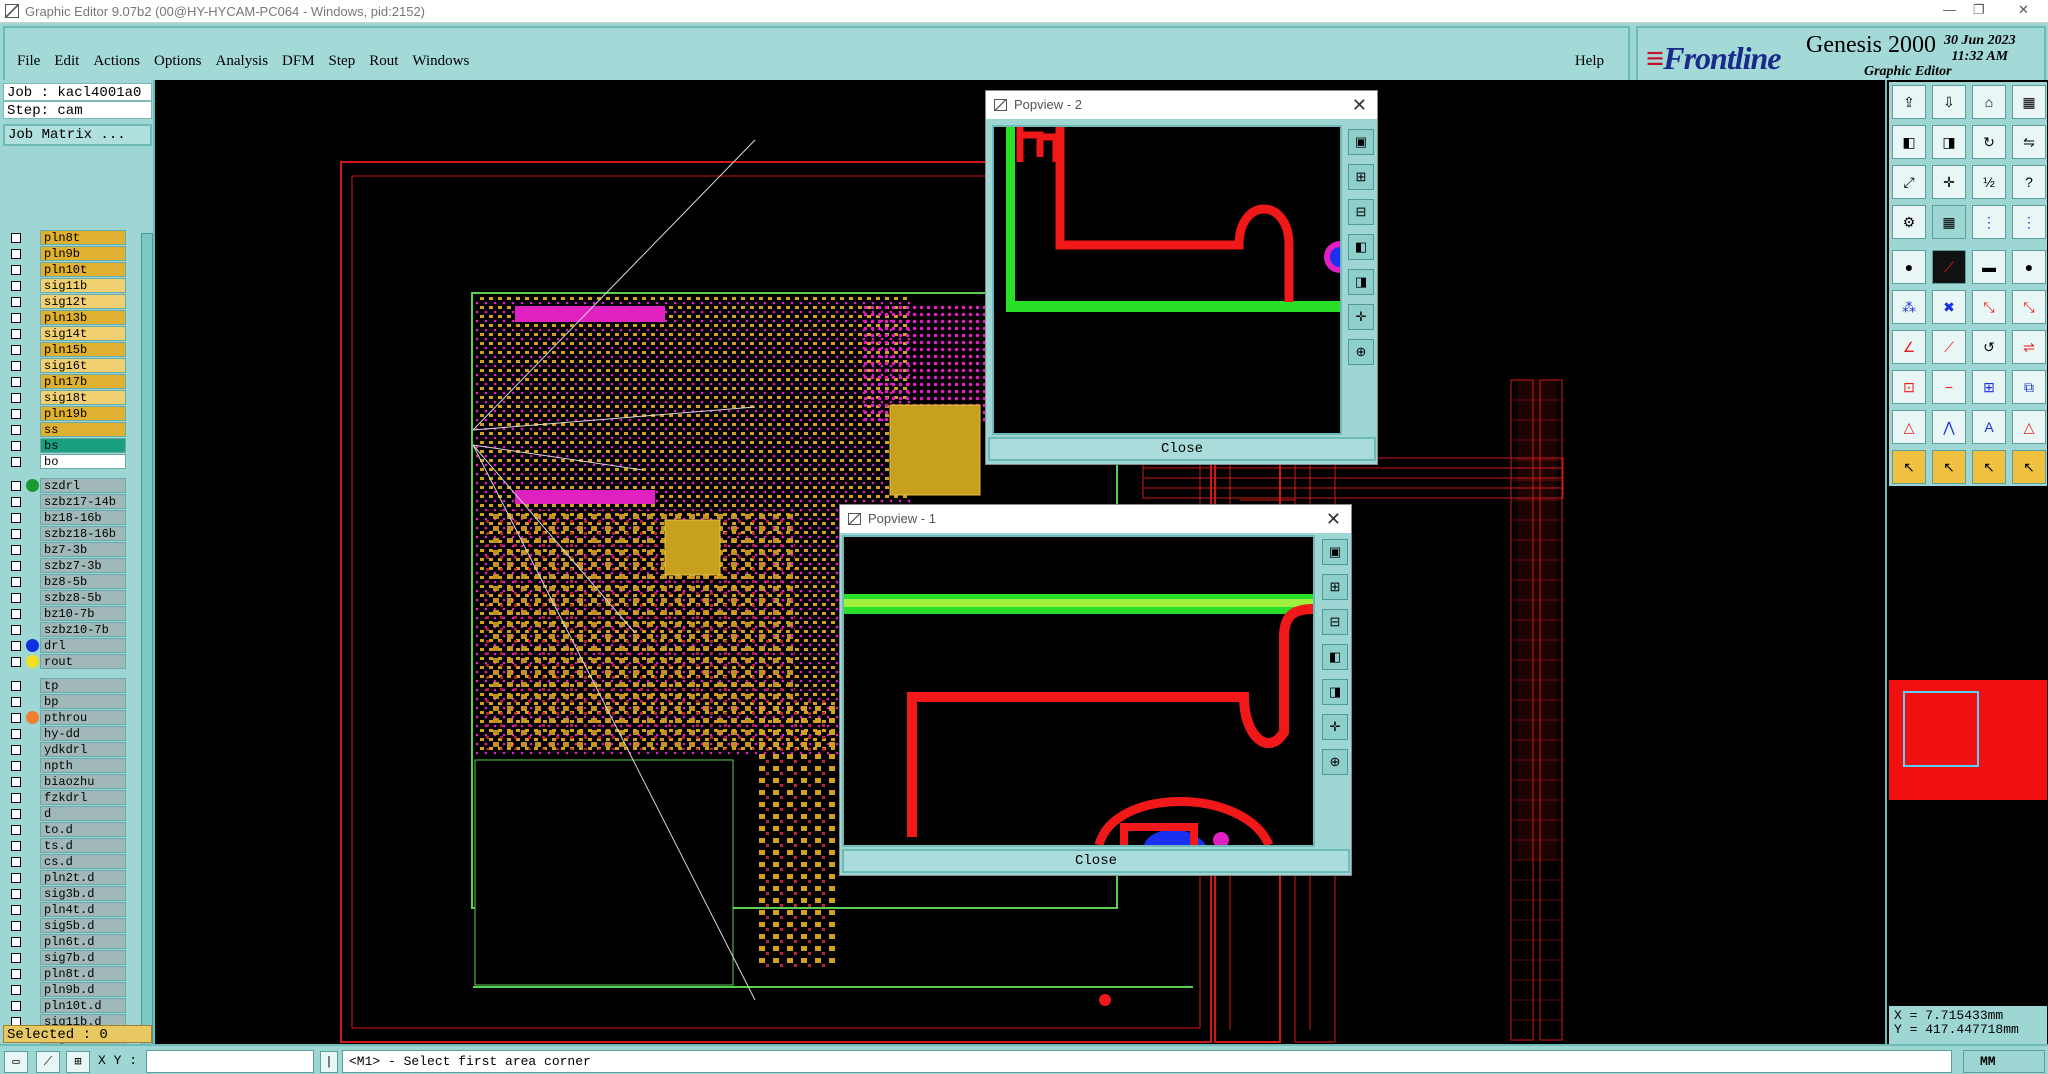 This screenshot has height=1074, width=2048. What do you see at coordinates (2029, 222) in the screenshot?
I see `feature-icon: ⋮` at bounding box center [2029, 222].